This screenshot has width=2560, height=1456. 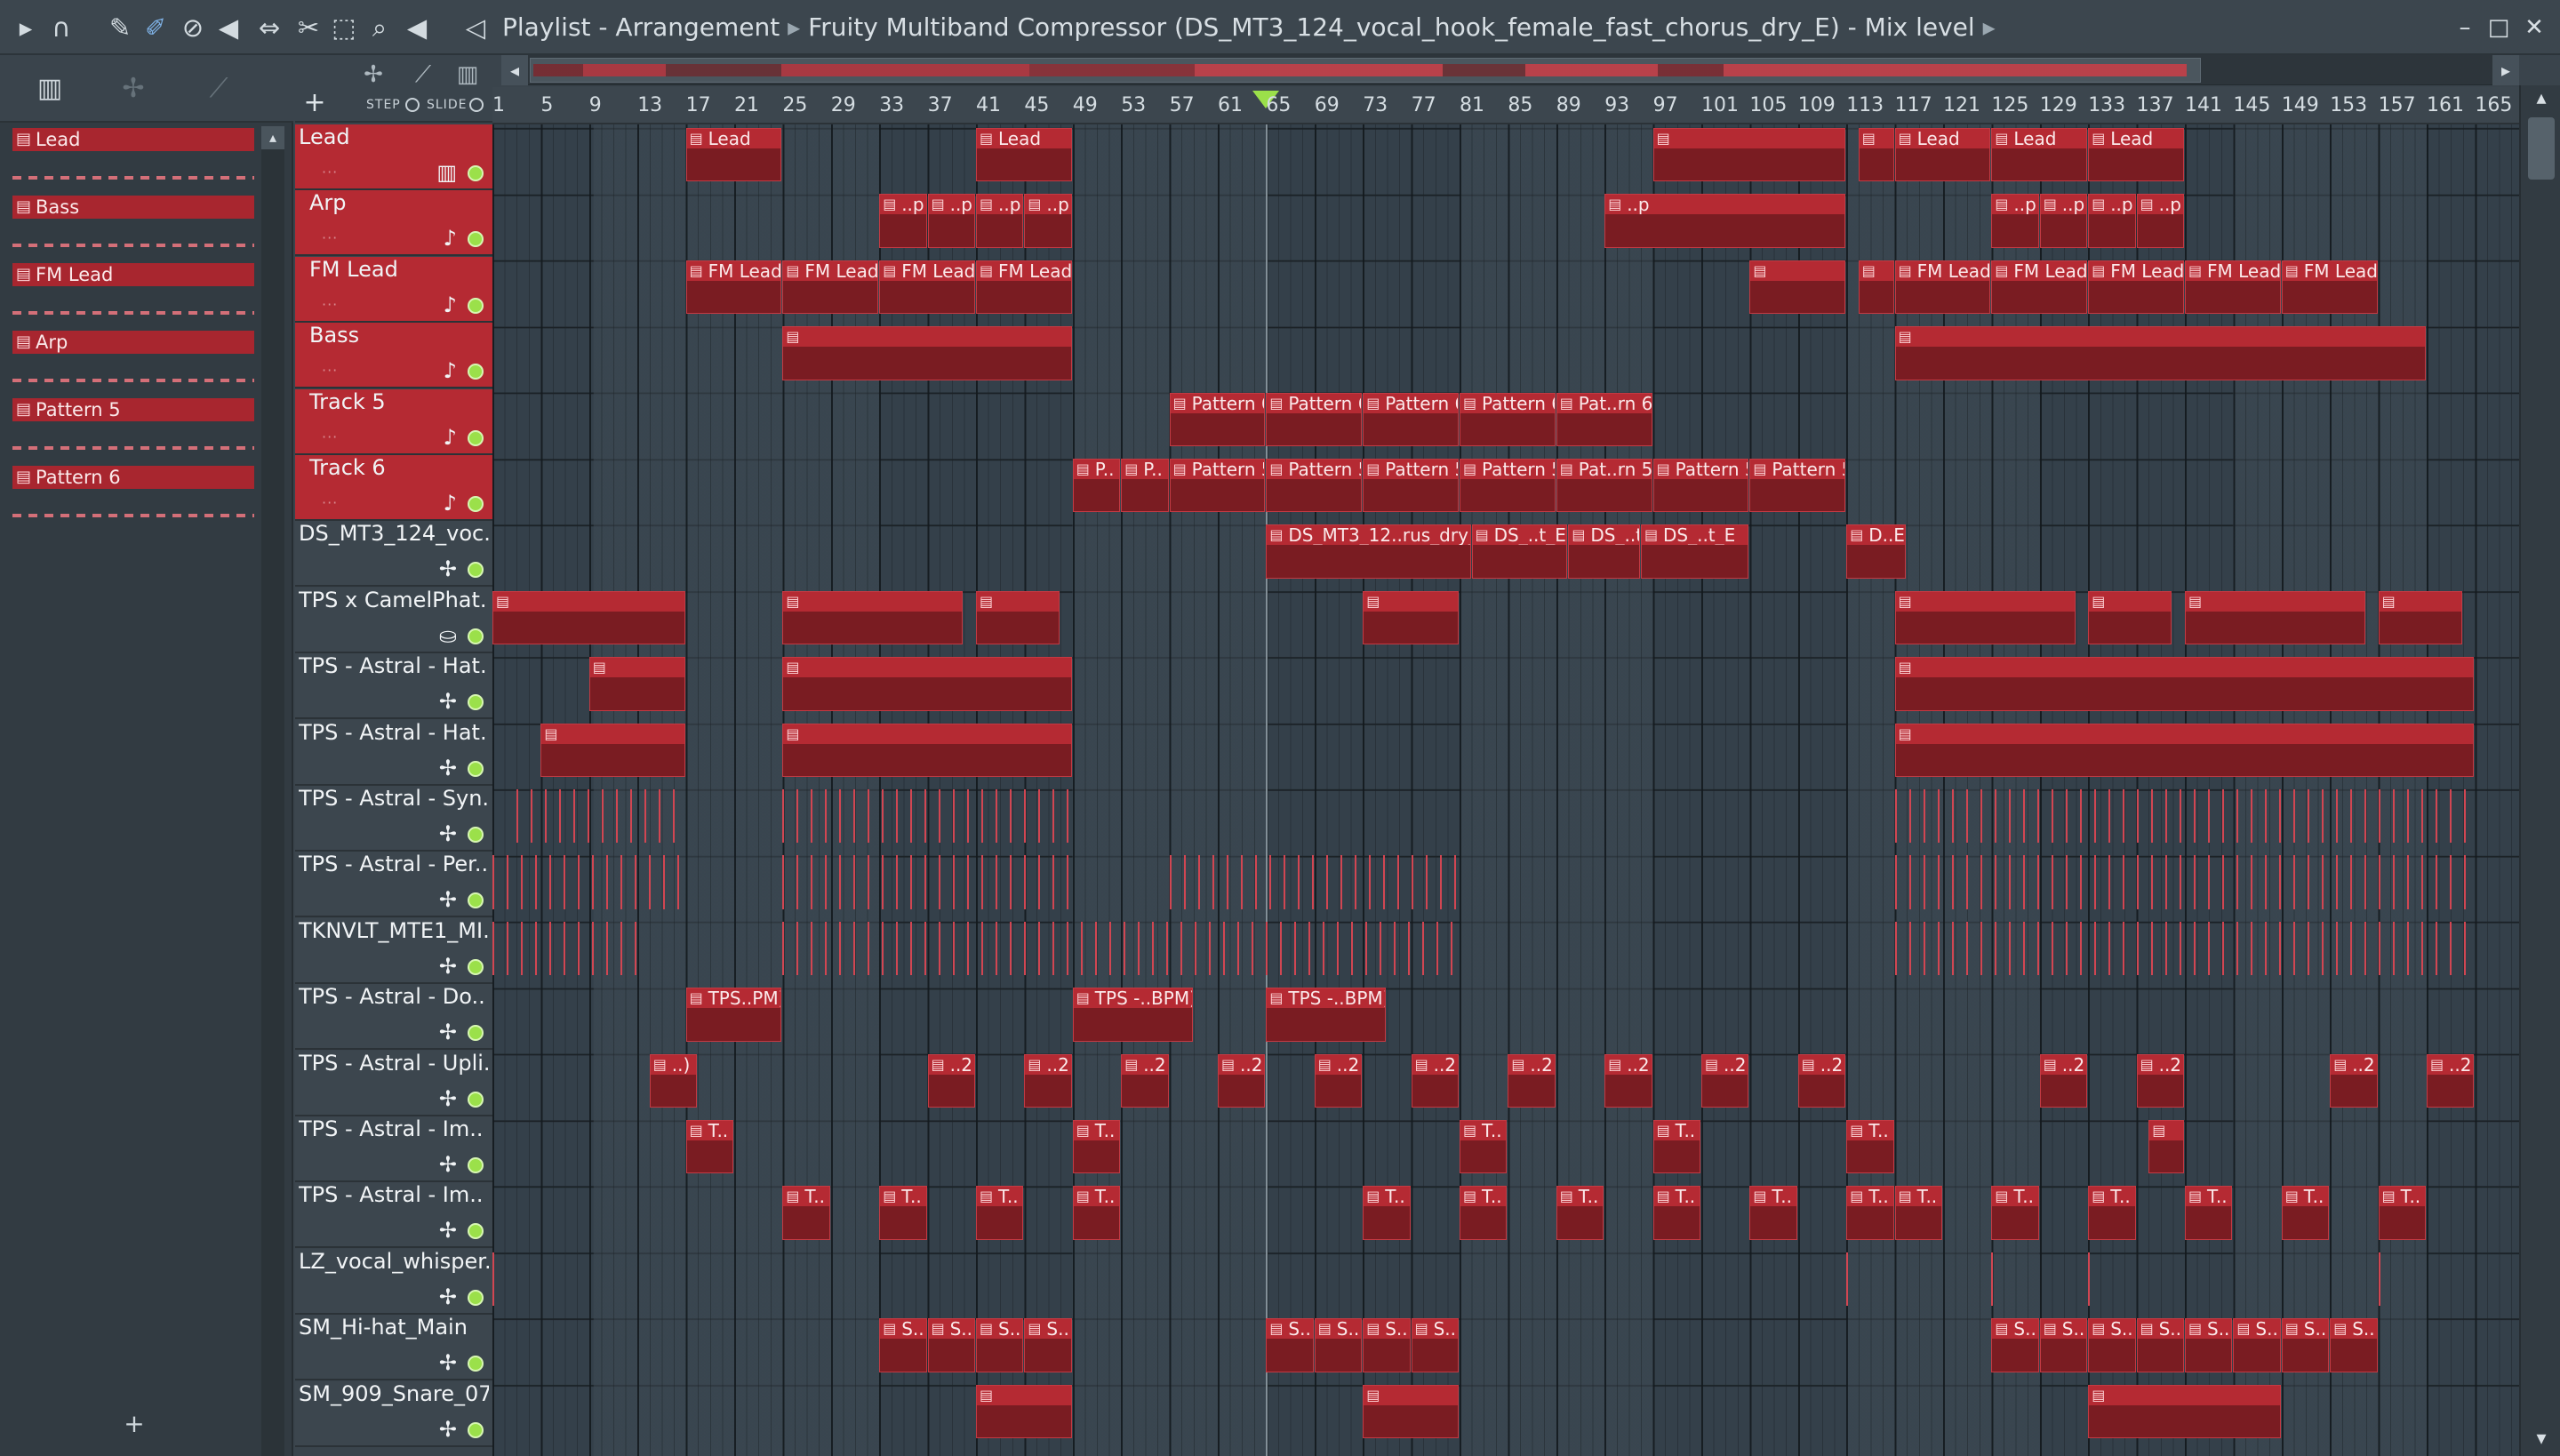 What do you see at coordinates (269, 28) in the screenshot?
I see `slip-icon: ⇔` at bounding box center [269, 28].